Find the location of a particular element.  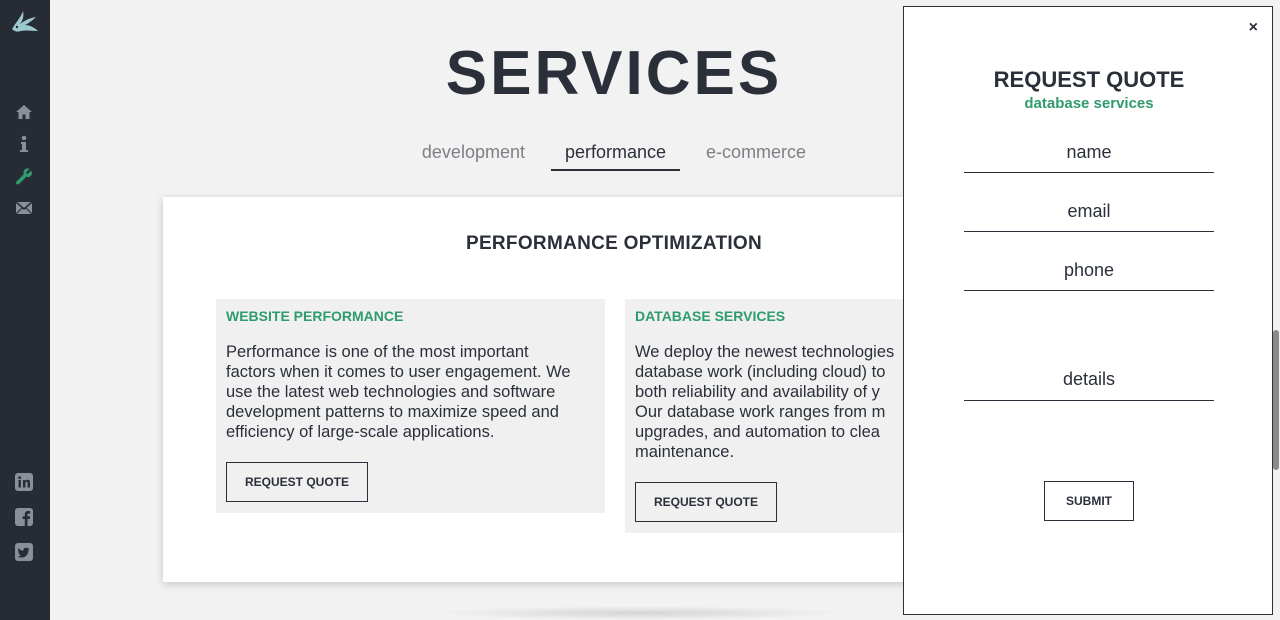

close-button: × is located at coordinates (1253, 28).